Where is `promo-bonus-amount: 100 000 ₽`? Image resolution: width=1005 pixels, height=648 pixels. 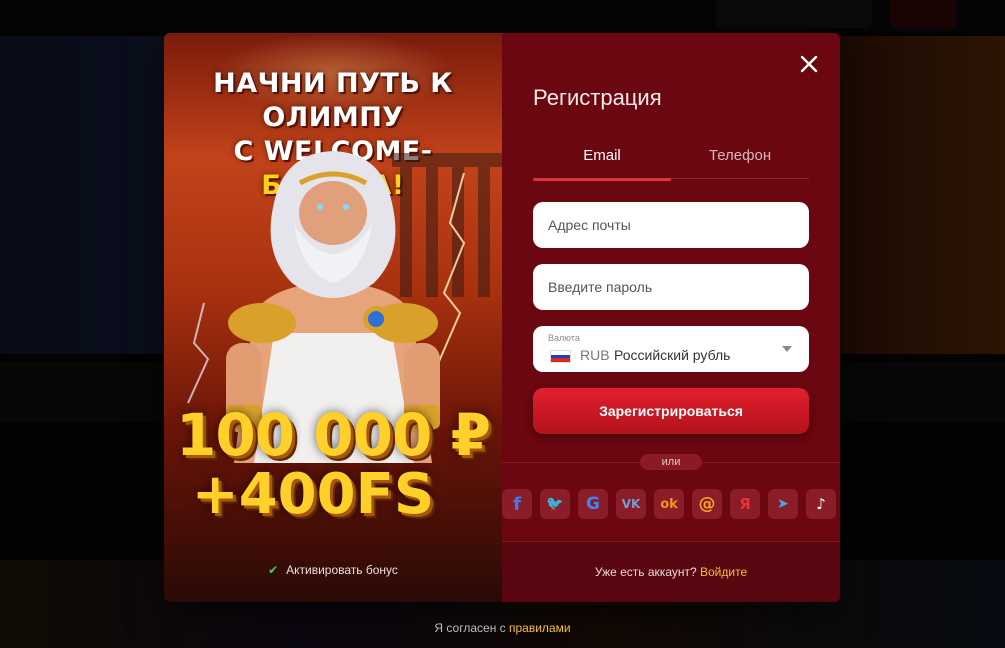 promo-bonus-amount: 100 000 ₽ is located at coordinates (333, 435).